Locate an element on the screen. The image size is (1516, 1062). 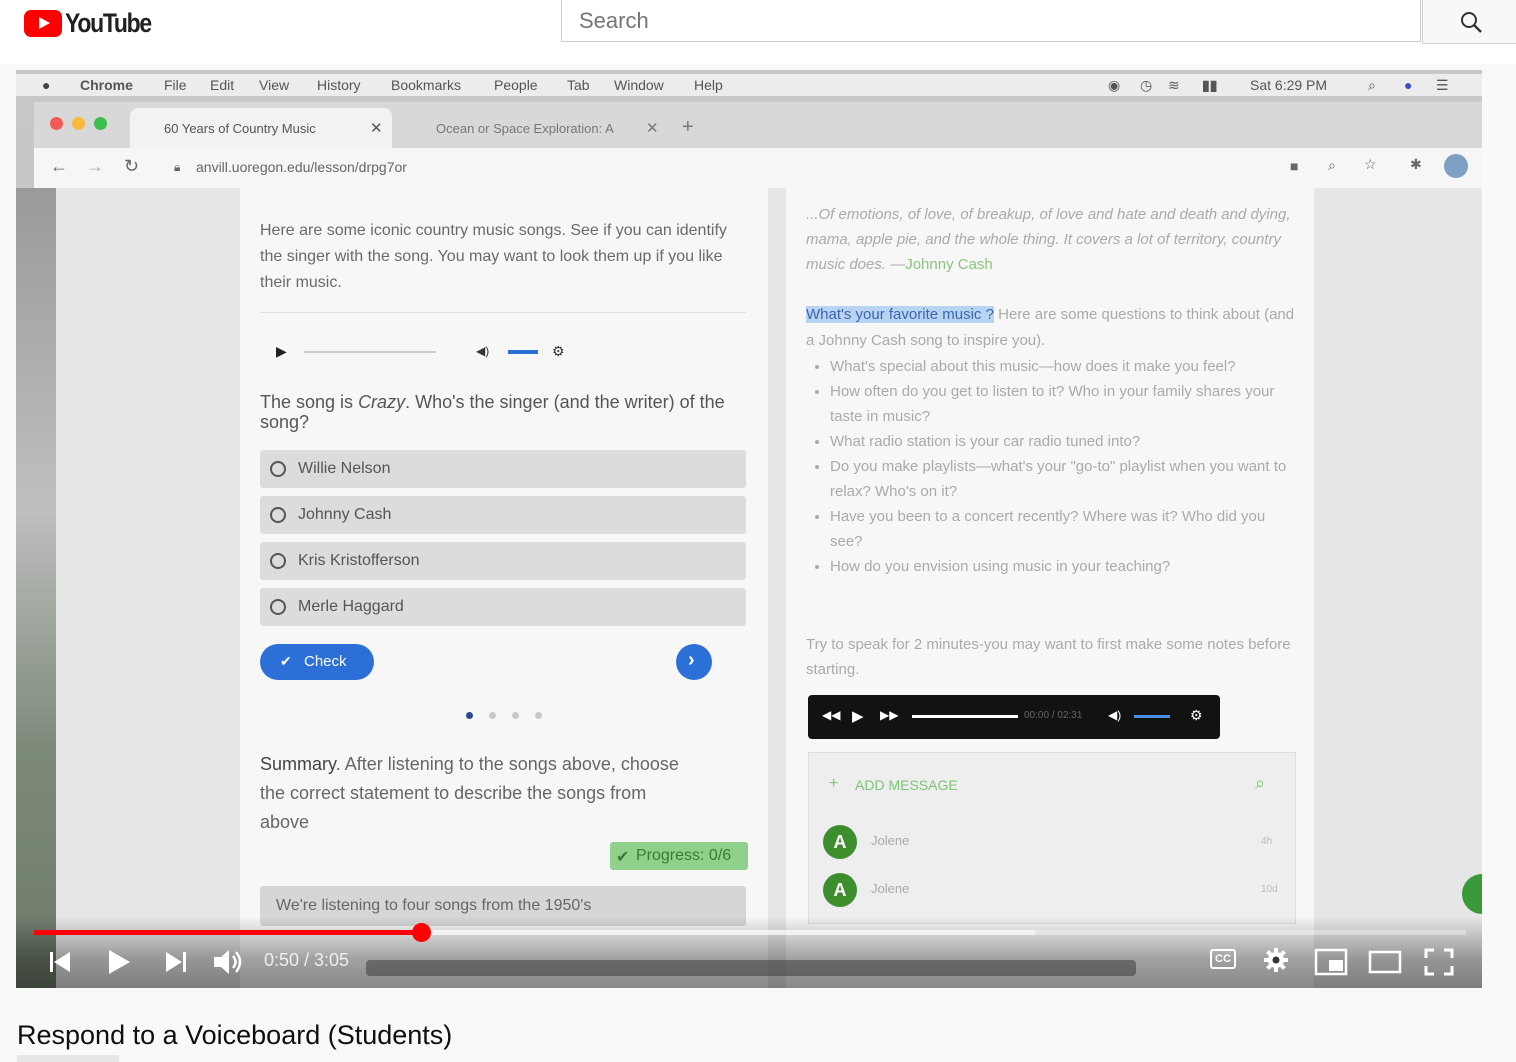
option-label: Johnny Cash is located at coordinates (345, 514).